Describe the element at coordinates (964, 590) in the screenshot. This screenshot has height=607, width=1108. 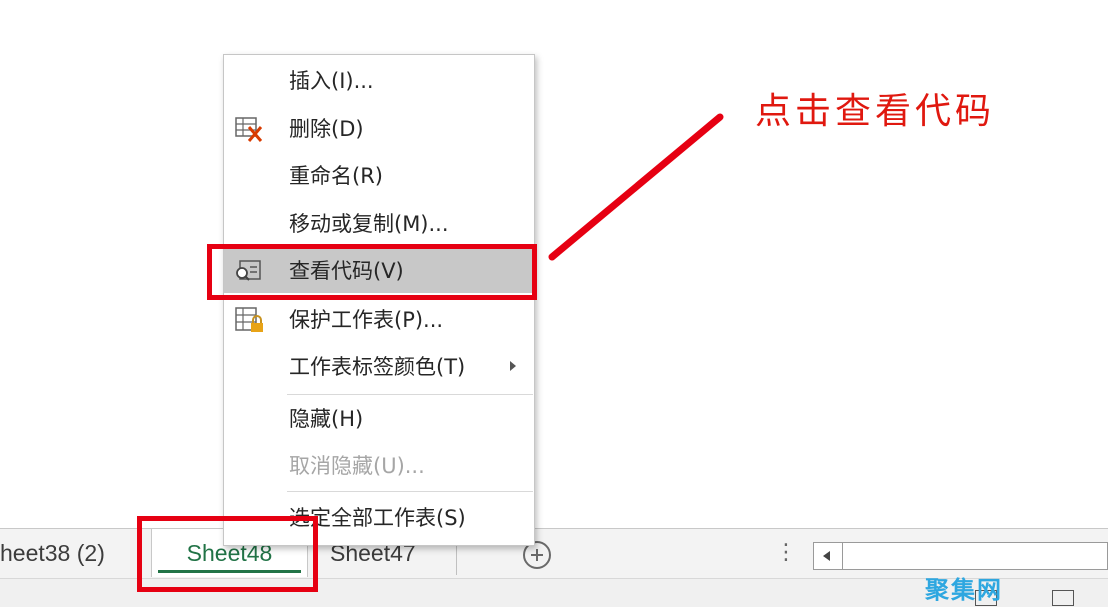
I see `watermark-logo: 聚集网` at that location.